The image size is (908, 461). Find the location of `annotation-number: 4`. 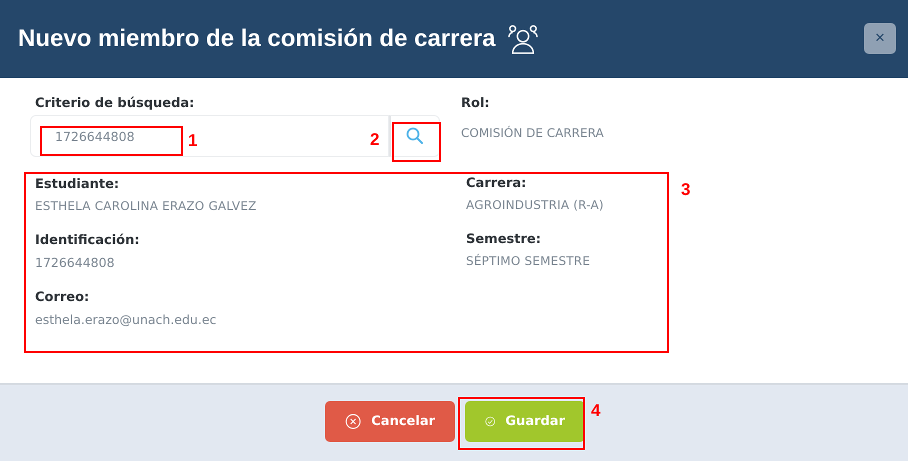

annotation-number: 4 is located at coordinates (595, 411).